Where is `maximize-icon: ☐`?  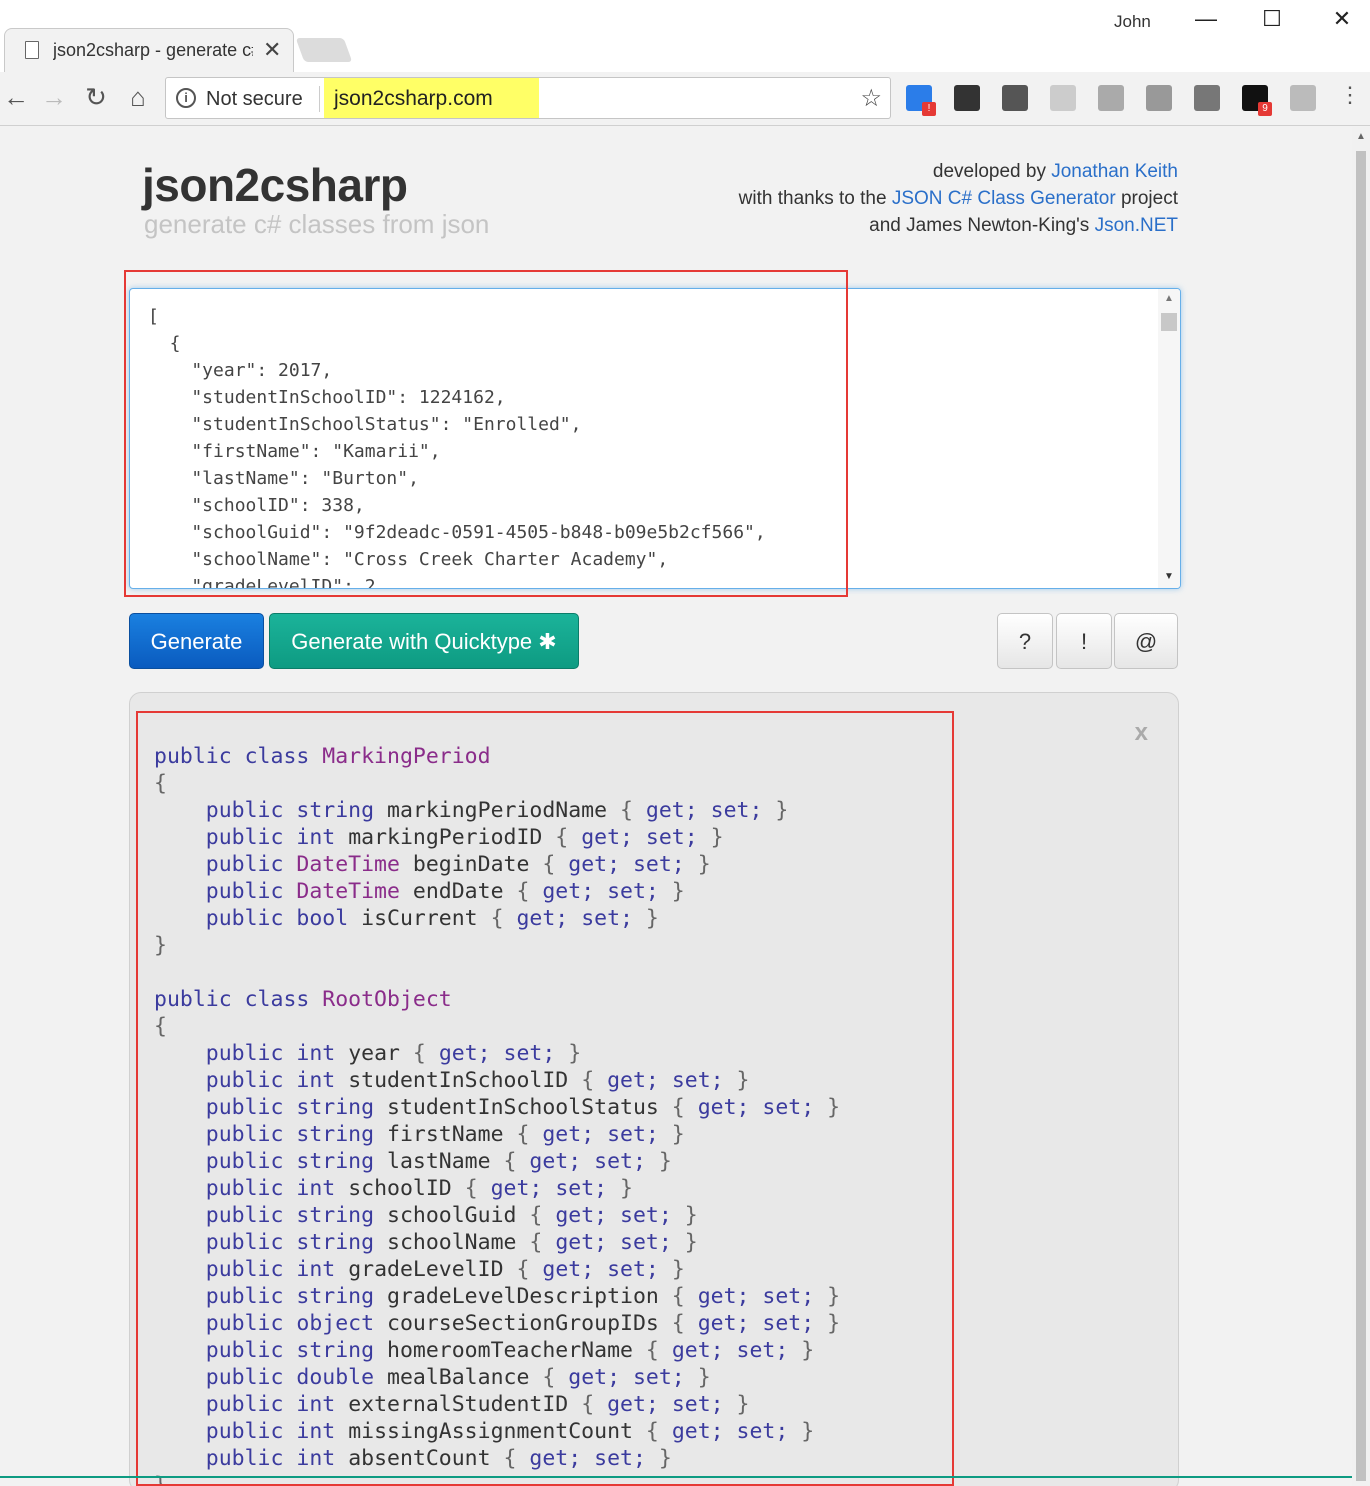 maximize-icon: ☐ is located at coordinates (1272, 21).